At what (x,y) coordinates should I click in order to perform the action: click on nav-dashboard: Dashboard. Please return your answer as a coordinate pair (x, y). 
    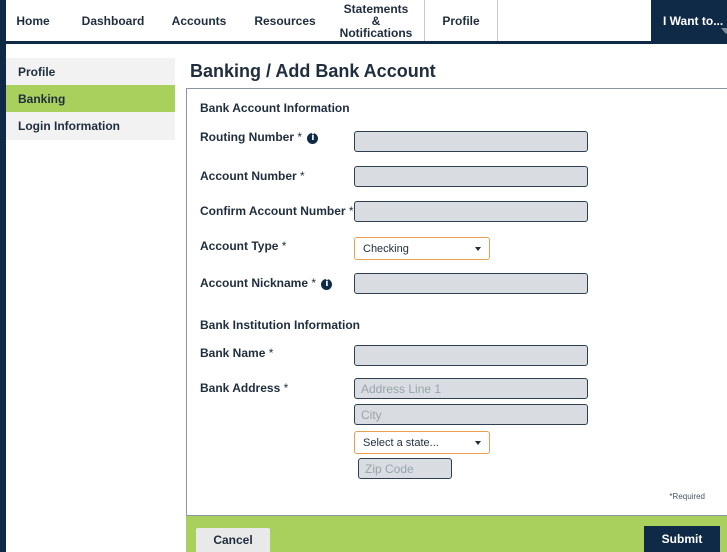
    Looking at the image, I should click on (113, 20).